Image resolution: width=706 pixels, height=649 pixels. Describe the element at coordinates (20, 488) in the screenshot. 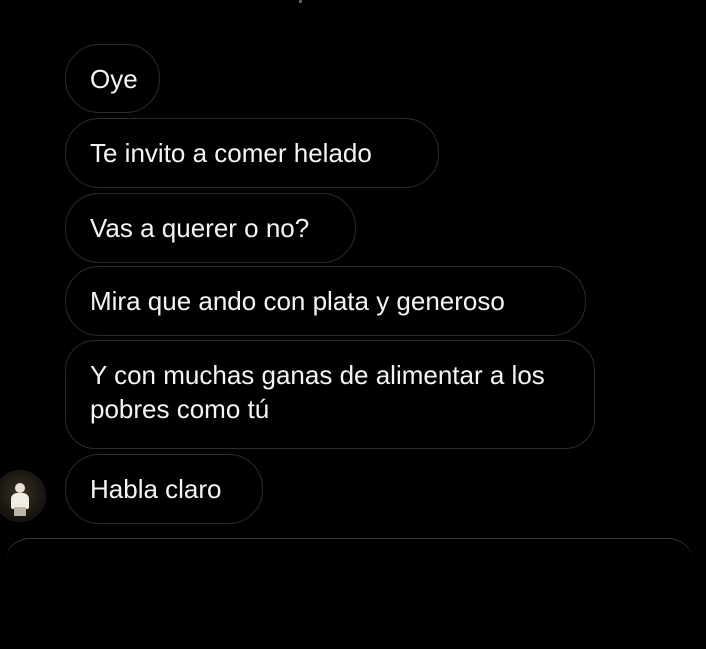

I see `avatar-figure-head` at that location.